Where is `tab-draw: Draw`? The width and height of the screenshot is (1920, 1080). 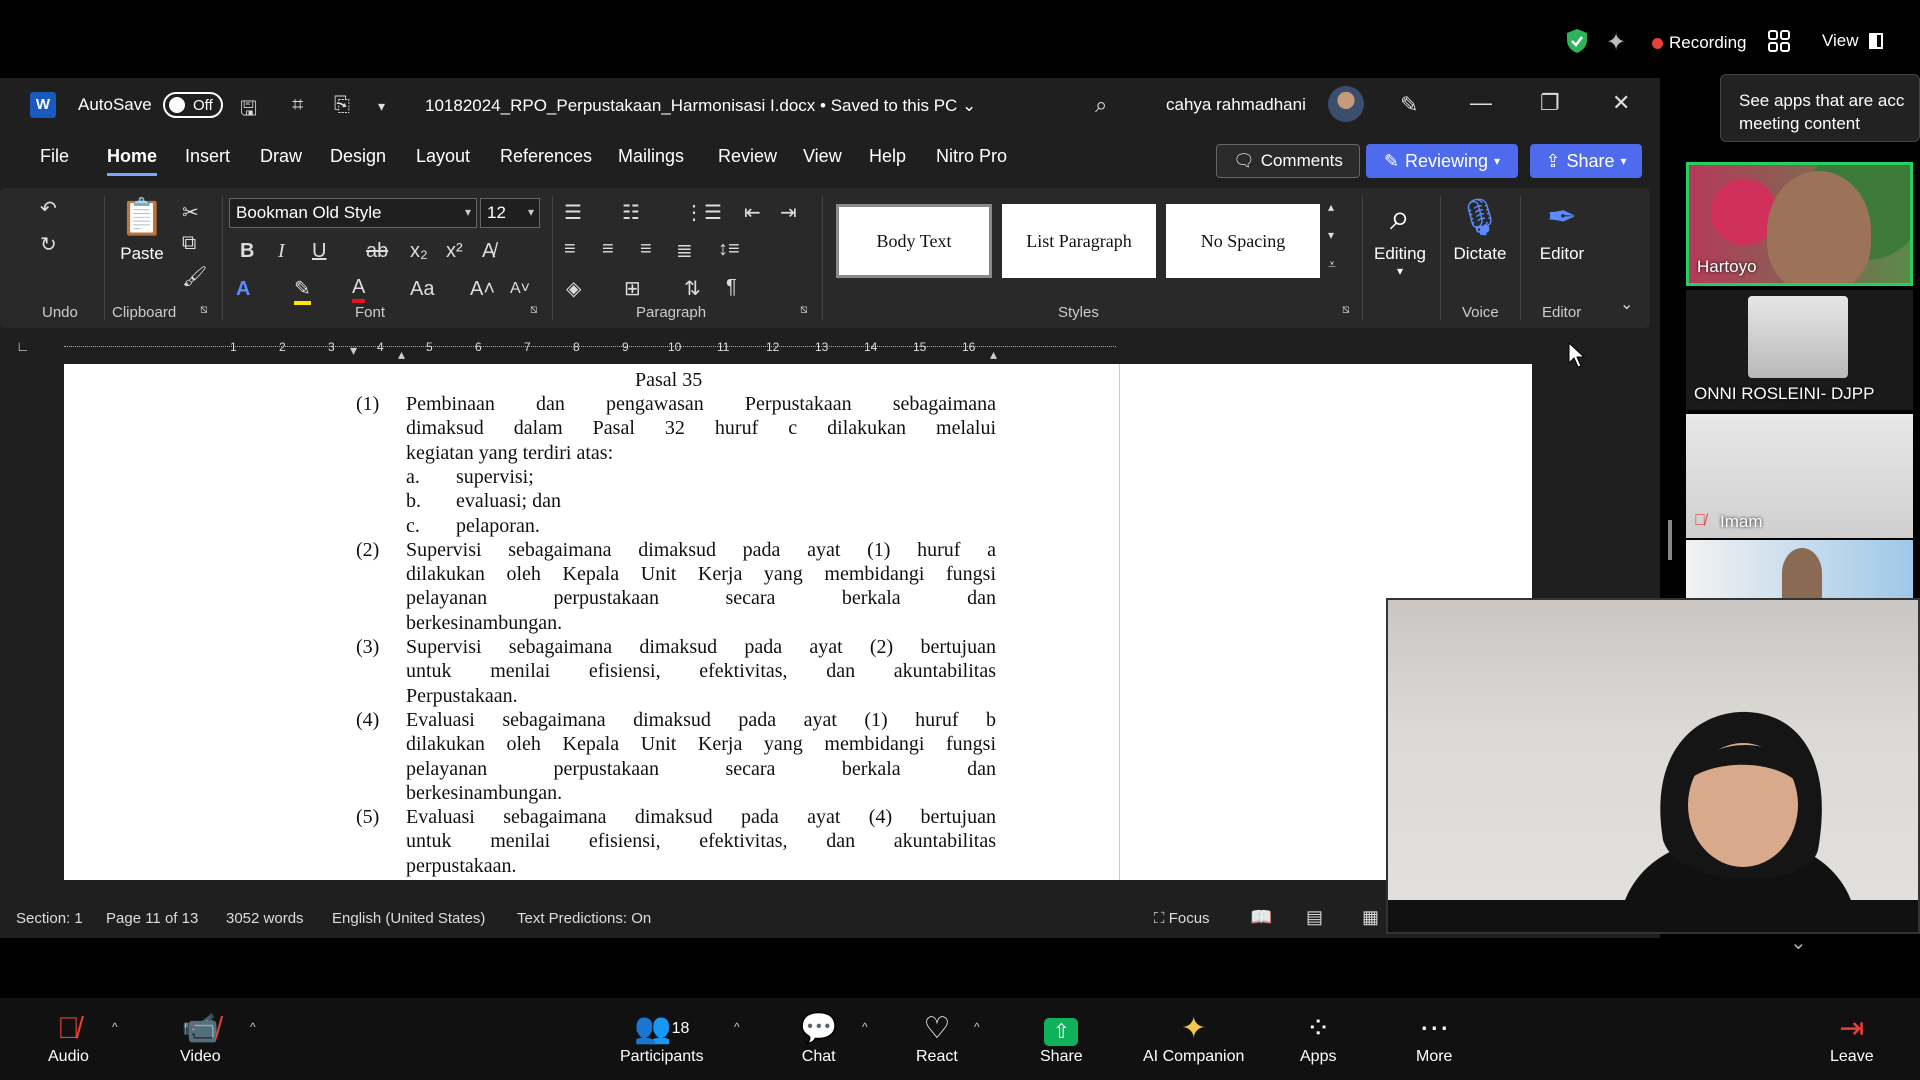 tab-draw: Draw is located at coordinates (281, 156).